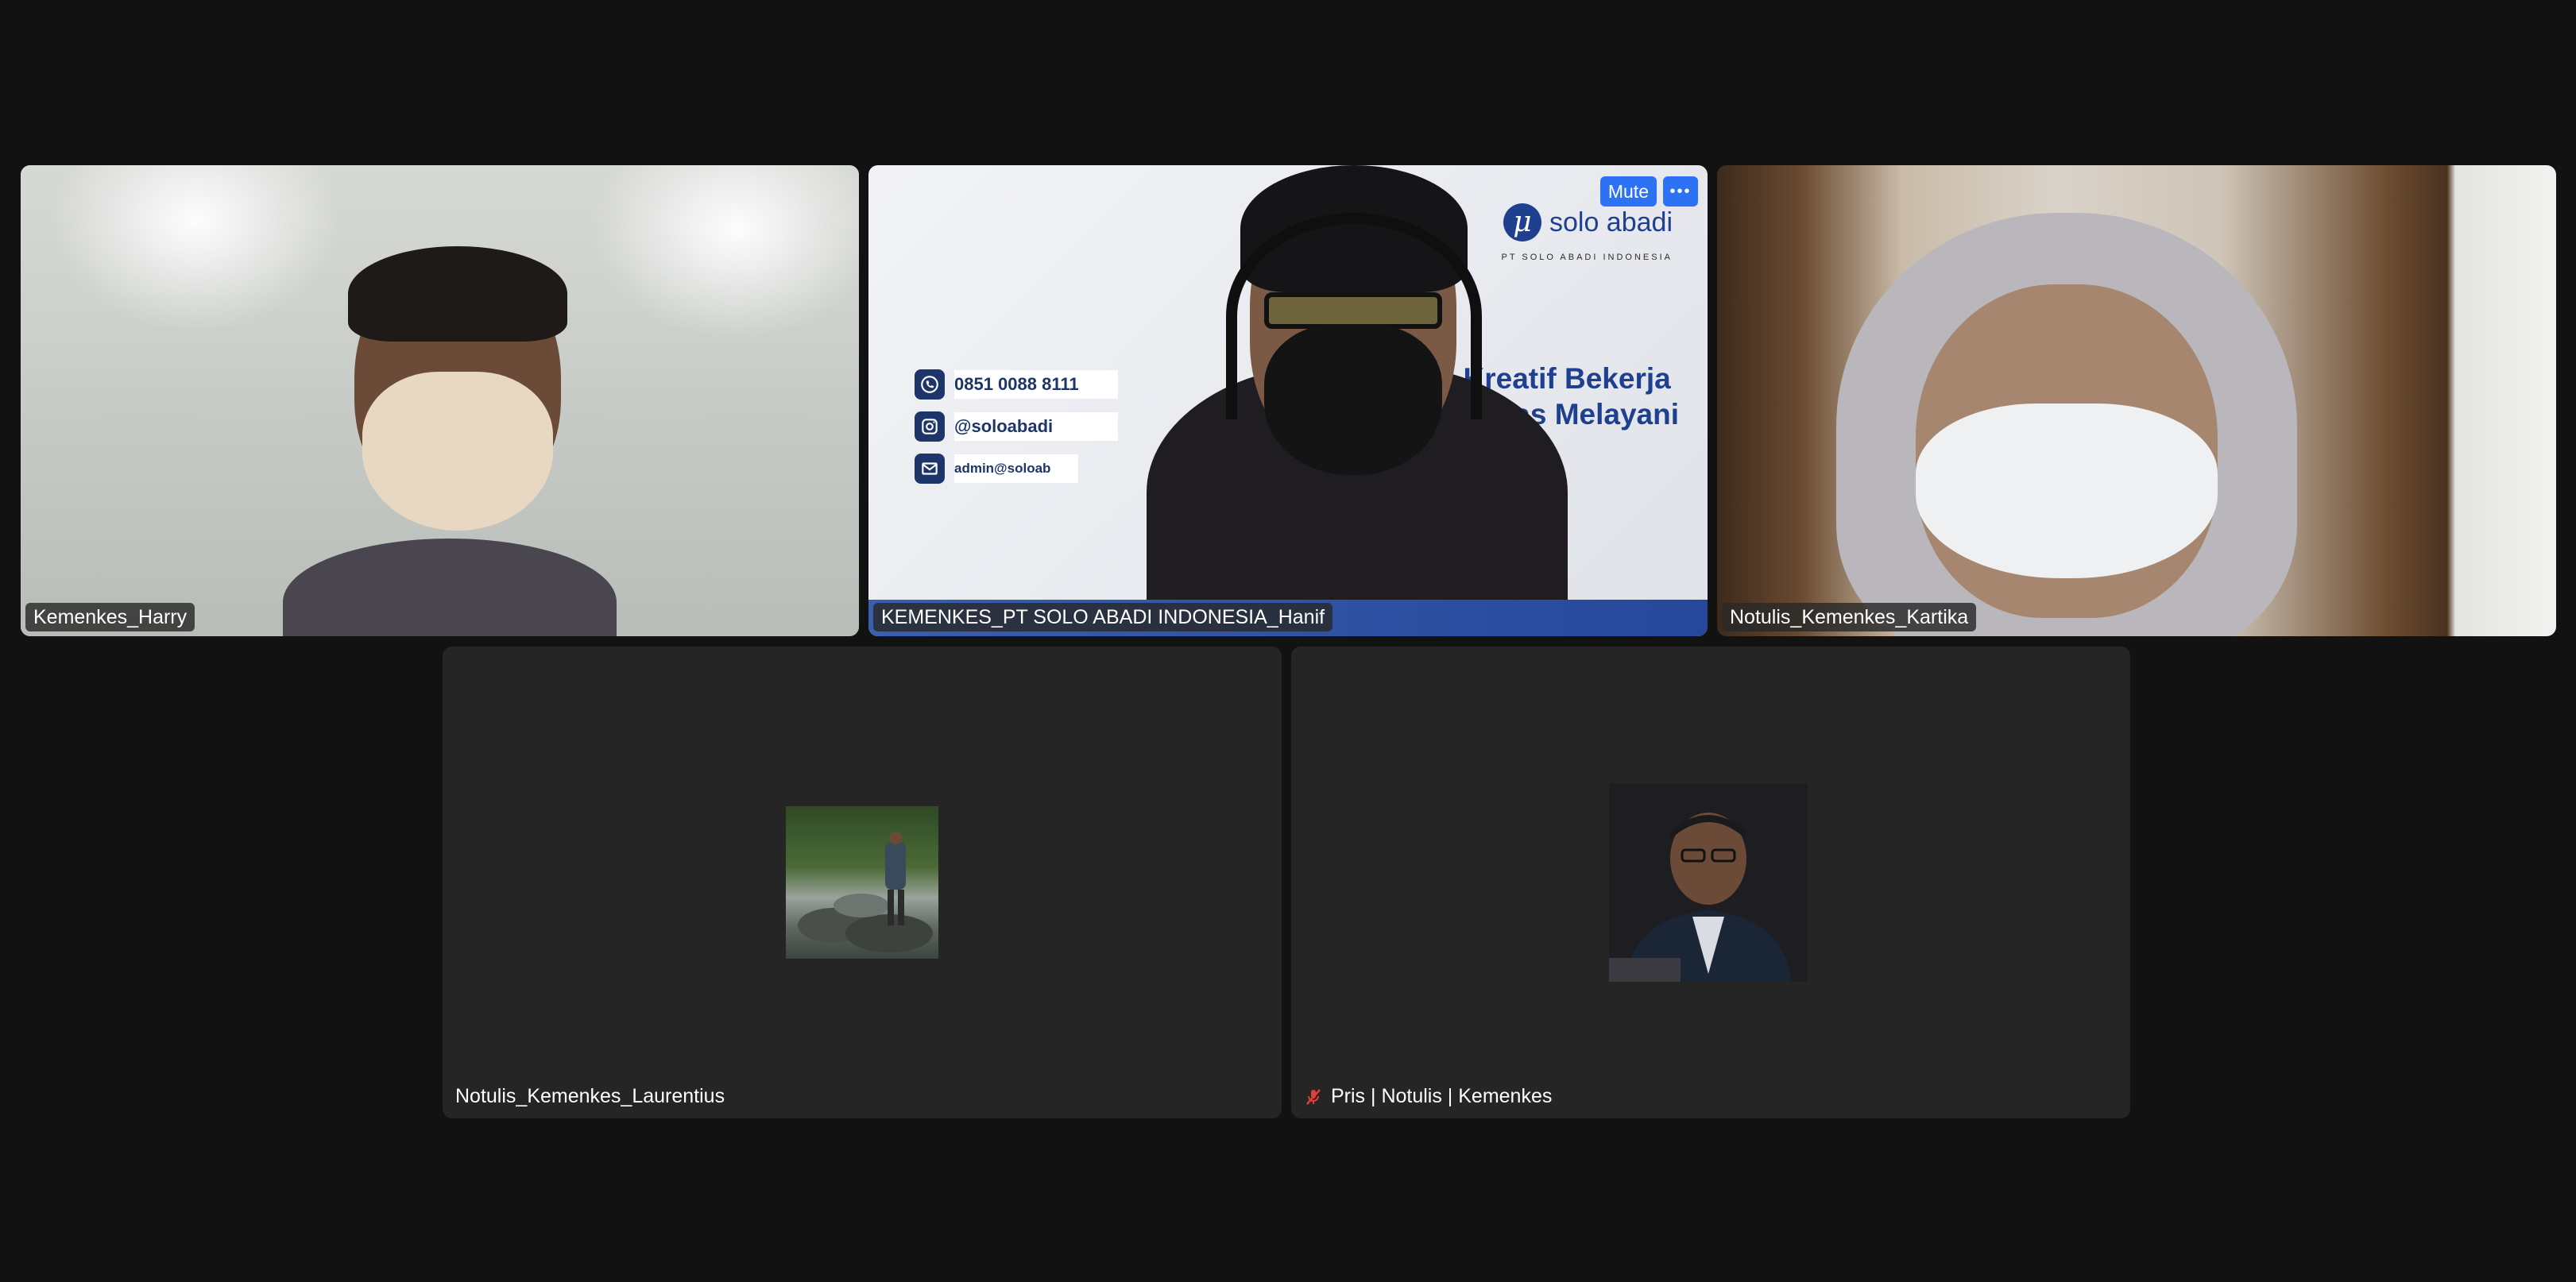  I want to click on microphone-muted-icon, so click(1313, 1096).